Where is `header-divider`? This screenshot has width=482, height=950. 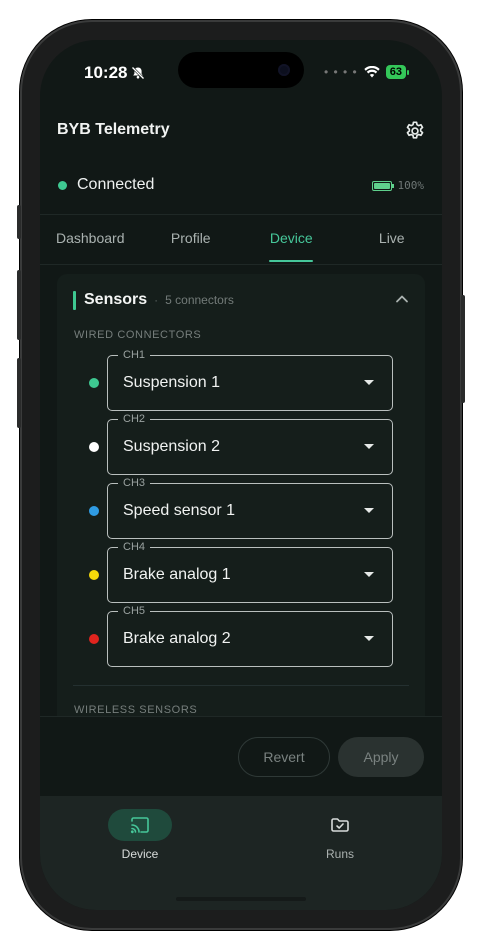
header-divider is located at coordinates (241, 214).